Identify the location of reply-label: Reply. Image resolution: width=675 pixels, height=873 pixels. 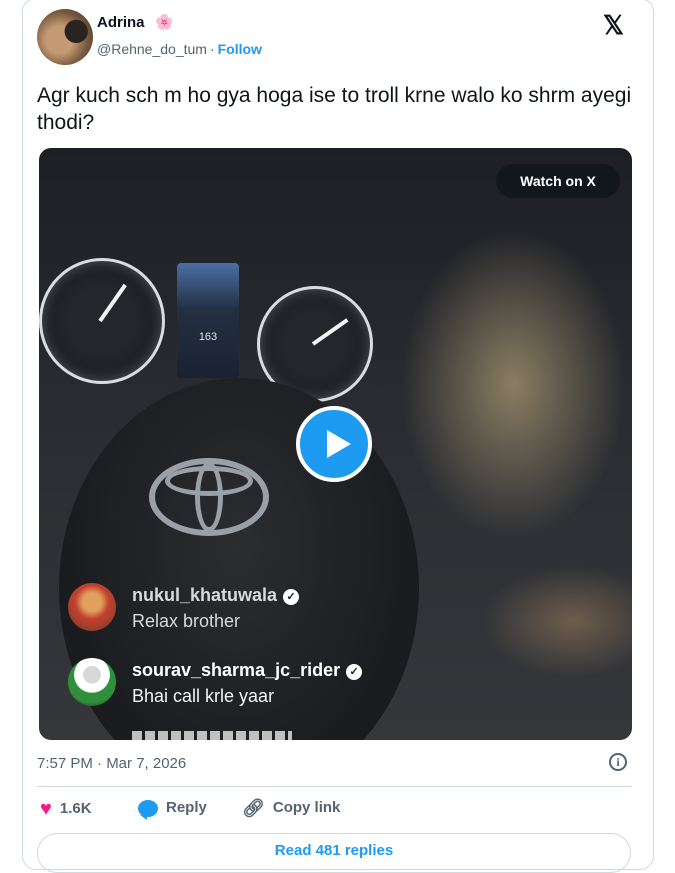
(186, 807).